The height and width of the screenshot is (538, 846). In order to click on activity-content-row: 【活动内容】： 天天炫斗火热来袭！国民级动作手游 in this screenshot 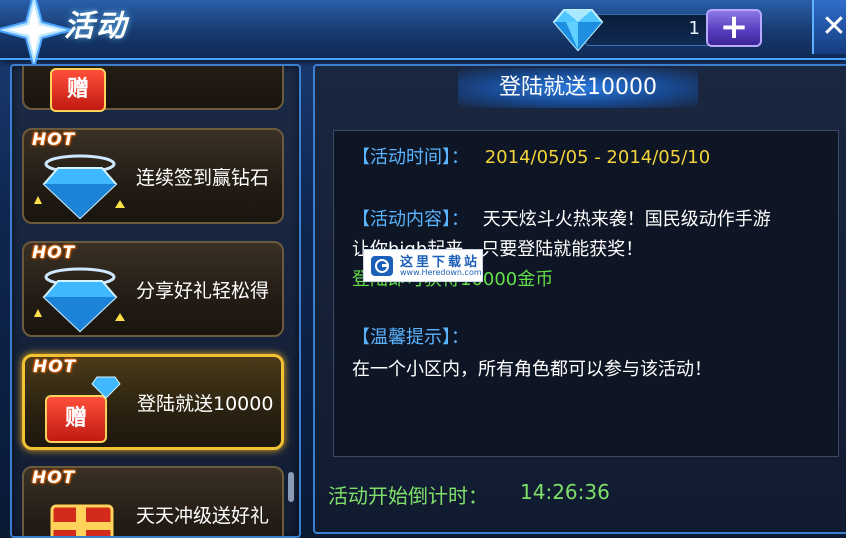, I will do `click(561, 218)`.